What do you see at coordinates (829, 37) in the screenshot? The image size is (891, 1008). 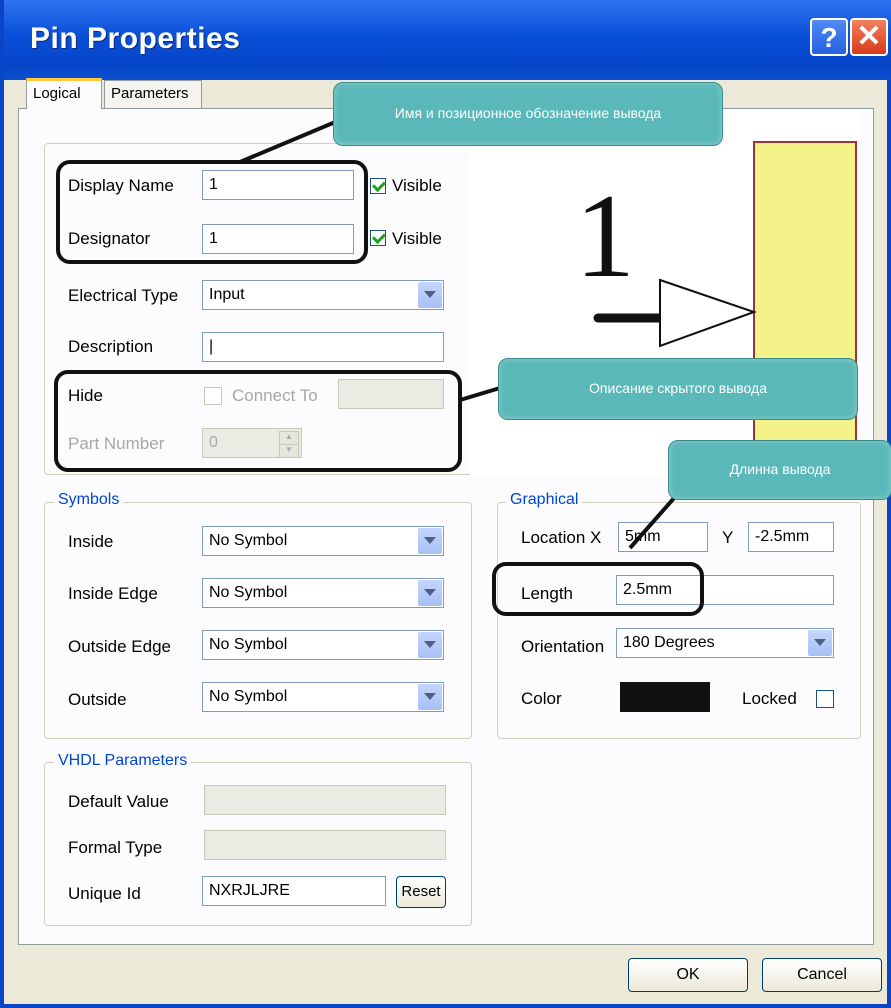 I see `help-button: ?` at bounding box center [829, 37].